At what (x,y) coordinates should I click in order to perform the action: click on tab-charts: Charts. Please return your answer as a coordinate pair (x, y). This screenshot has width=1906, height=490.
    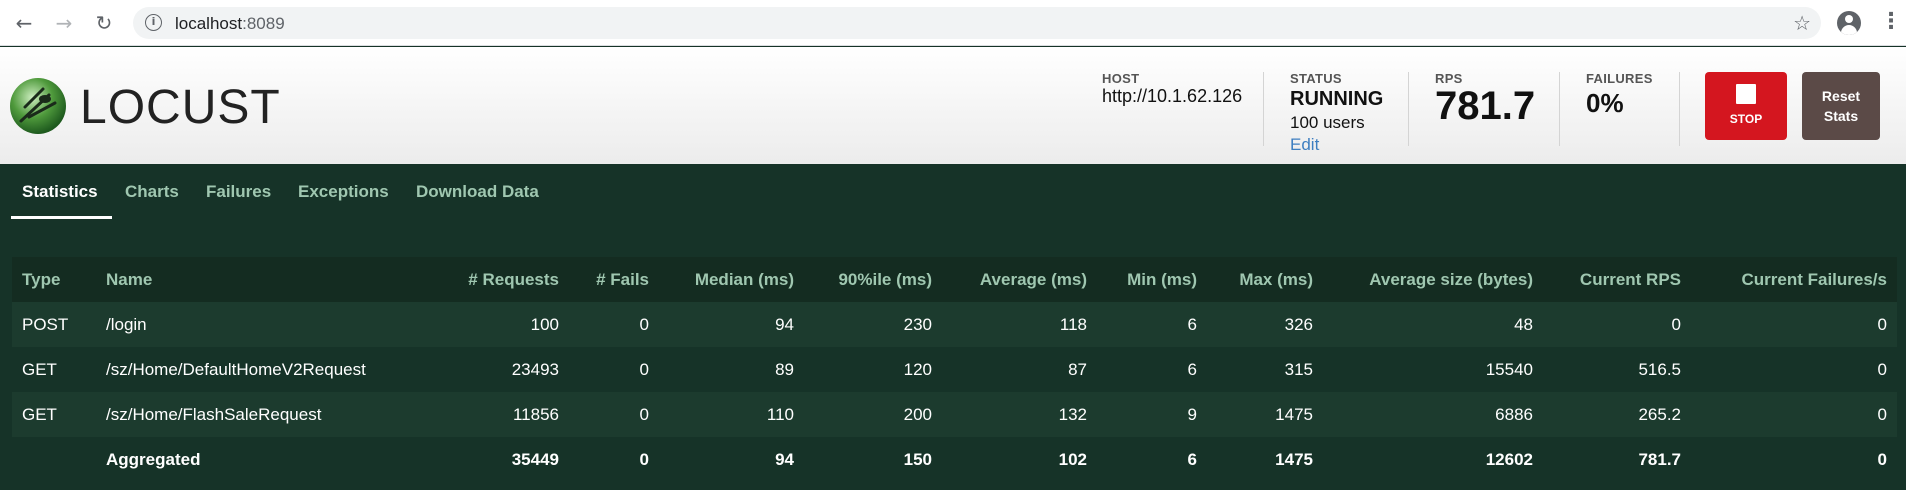
    Looking at the image, I should click on (152, 192).